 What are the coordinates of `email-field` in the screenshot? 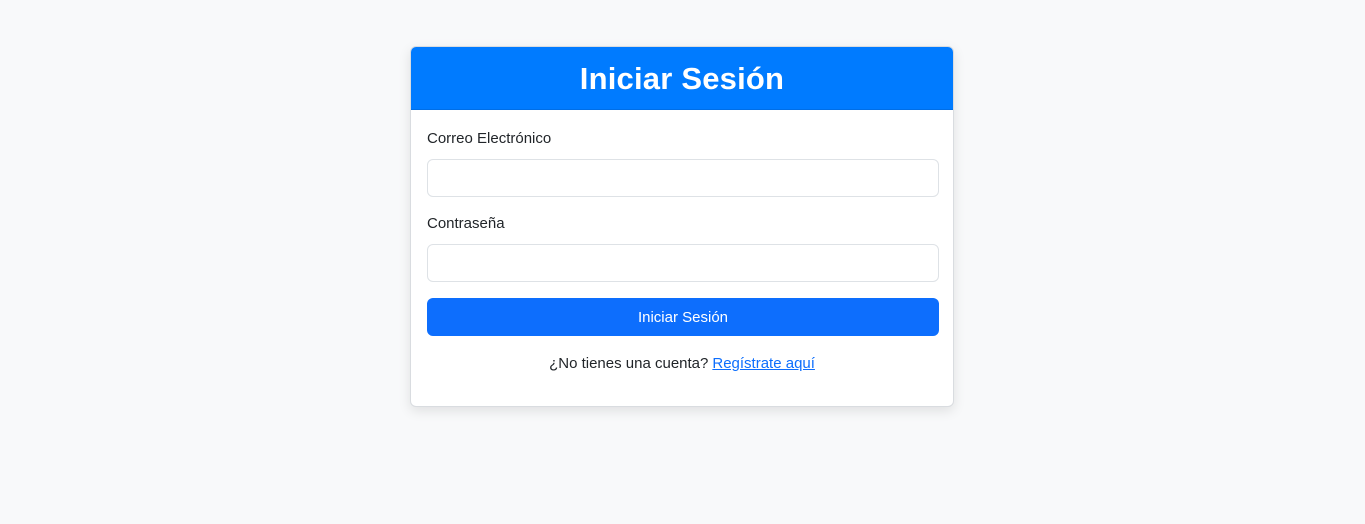 It's located at (683, 178).